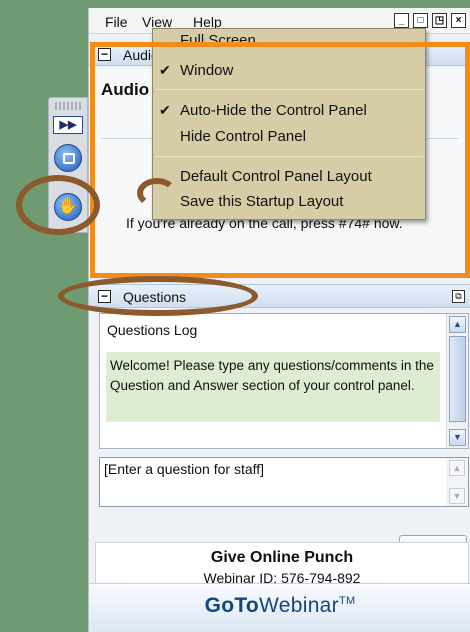 Image resolution: width=470 pixels, height=632 pixels. Describe the element at coordinates (299, 605) in the screenshot. I see `logo-webinar: Webinar` at that location.